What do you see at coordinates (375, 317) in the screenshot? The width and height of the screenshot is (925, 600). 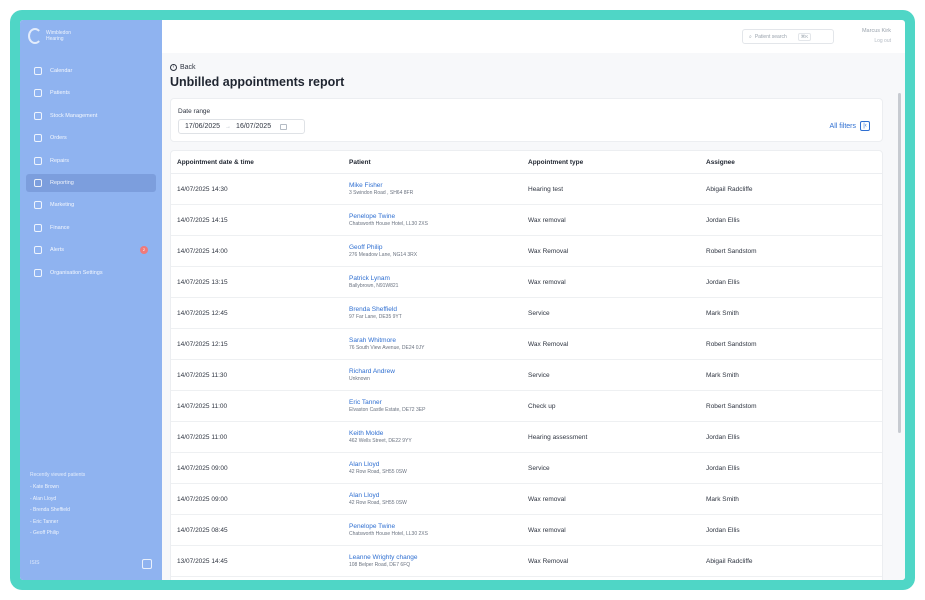 I see `patient-address: 97 Far Lane, DE35 9YT` at bounding box center [375, 317].